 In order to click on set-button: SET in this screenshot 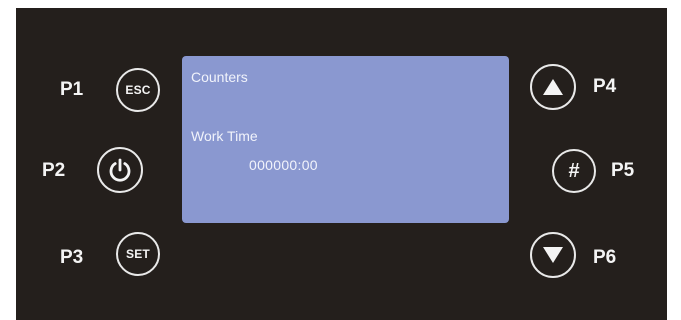, I will do `click(138, 254)`.